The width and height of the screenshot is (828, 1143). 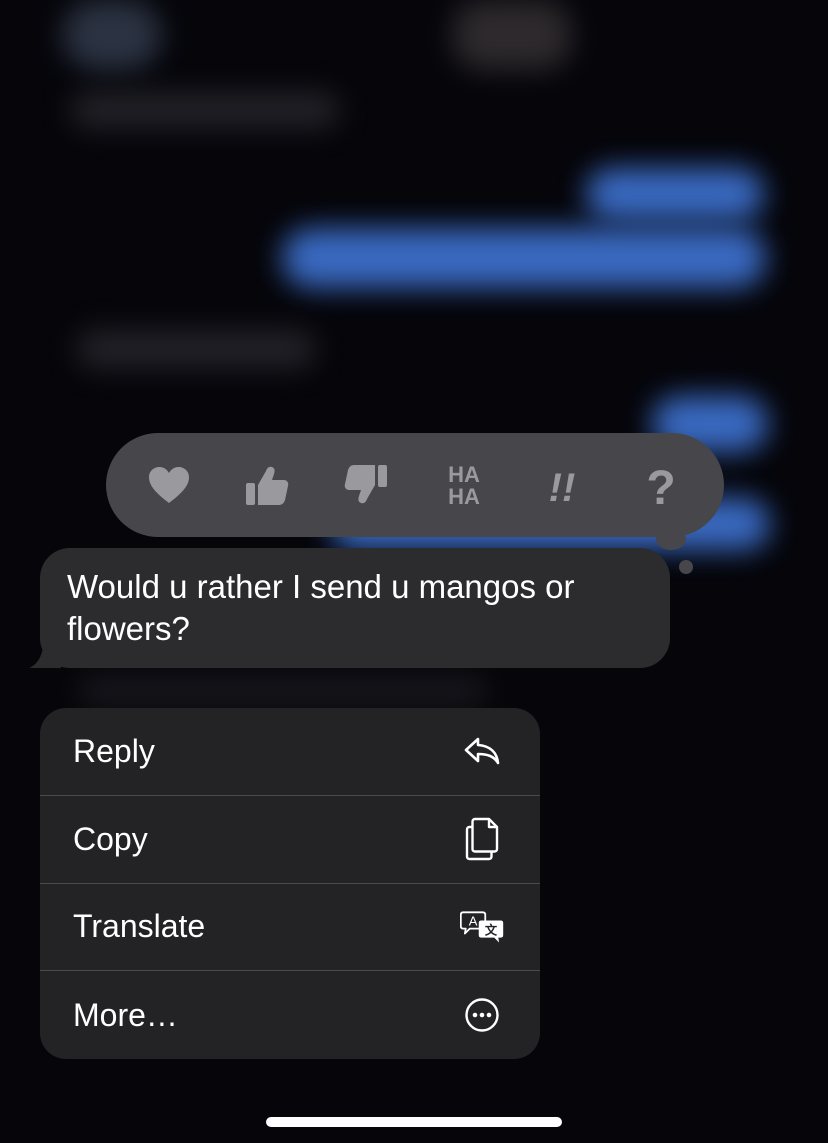 What do you see at coordinates (139, 926) in the screenshot?
I see `menu-item-label: Translate` at bounding box center [139, 926].